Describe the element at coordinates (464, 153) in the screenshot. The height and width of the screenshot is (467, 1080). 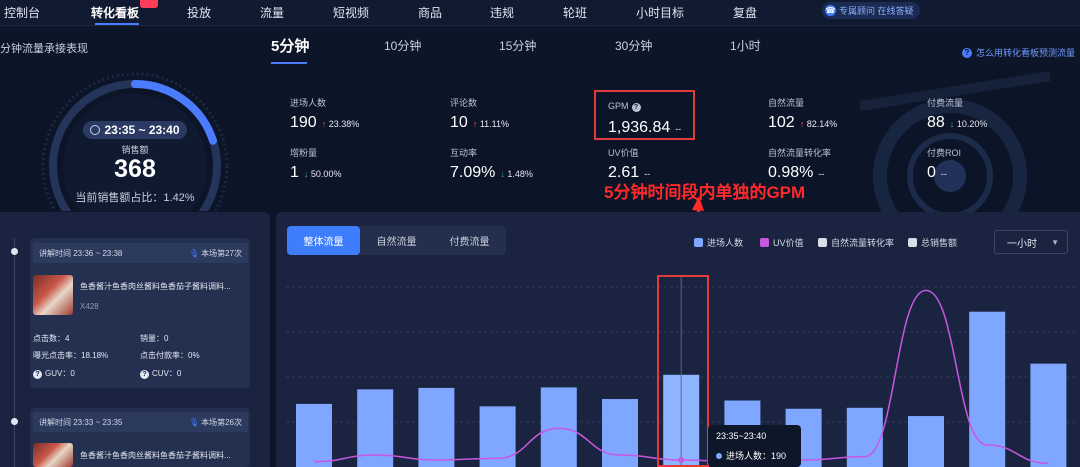
I see `metric-label: 互动率` at that location.